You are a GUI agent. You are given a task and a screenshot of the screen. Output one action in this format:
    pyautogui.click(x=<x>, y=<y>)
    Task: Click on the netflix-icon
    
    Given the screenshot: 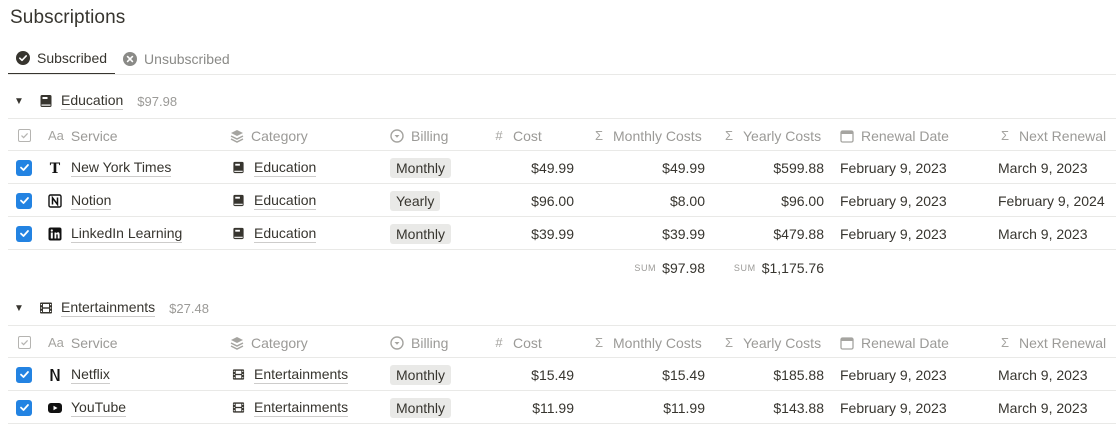 What is the action you would take?
    pyautogui.click(x=55, y=374)
    